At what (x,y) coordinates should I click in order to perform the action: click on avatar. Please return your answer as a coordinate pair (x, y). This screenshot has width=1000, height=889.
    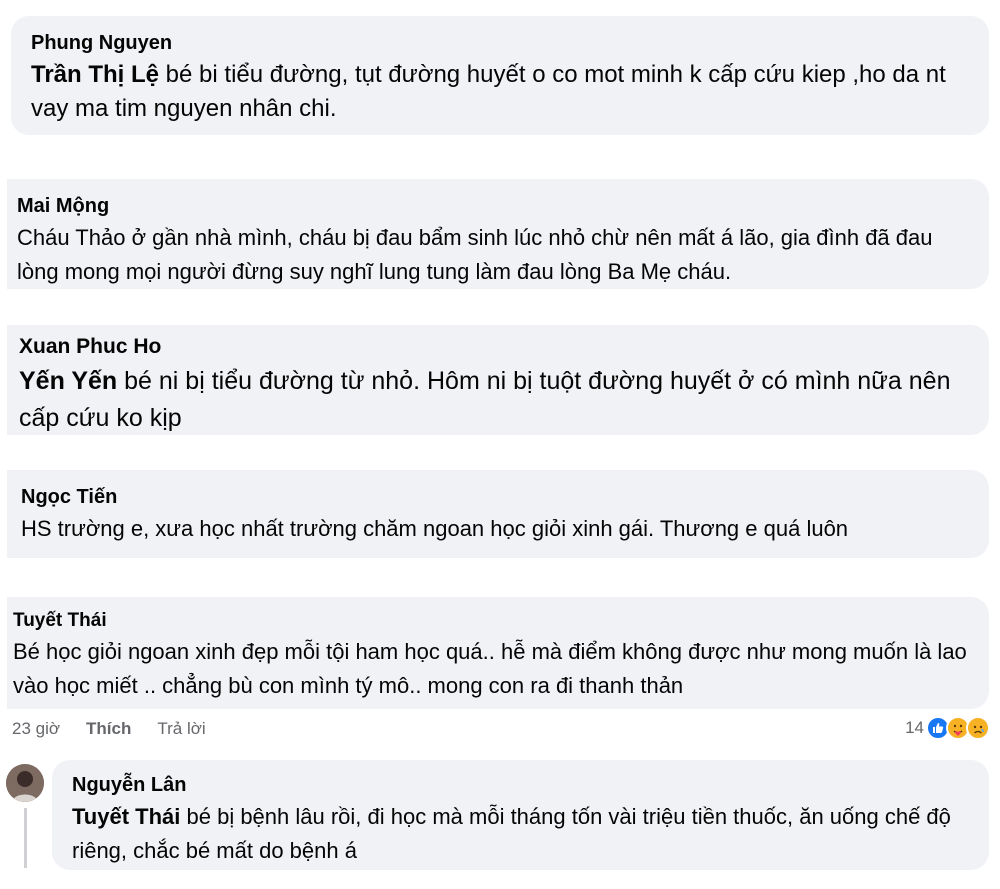
    Looking at the image, I should click on (25, 783).